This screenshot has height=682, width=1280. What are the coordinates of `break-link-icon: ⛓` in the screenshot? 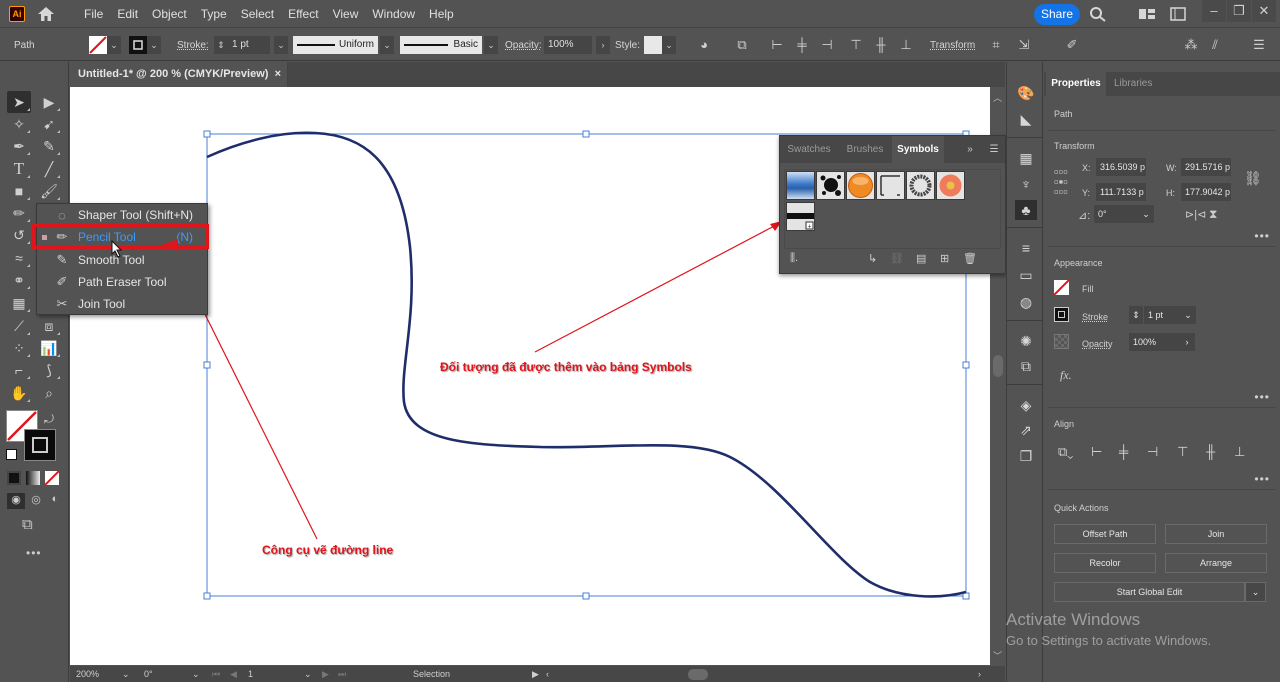 It's located at (897, 260).